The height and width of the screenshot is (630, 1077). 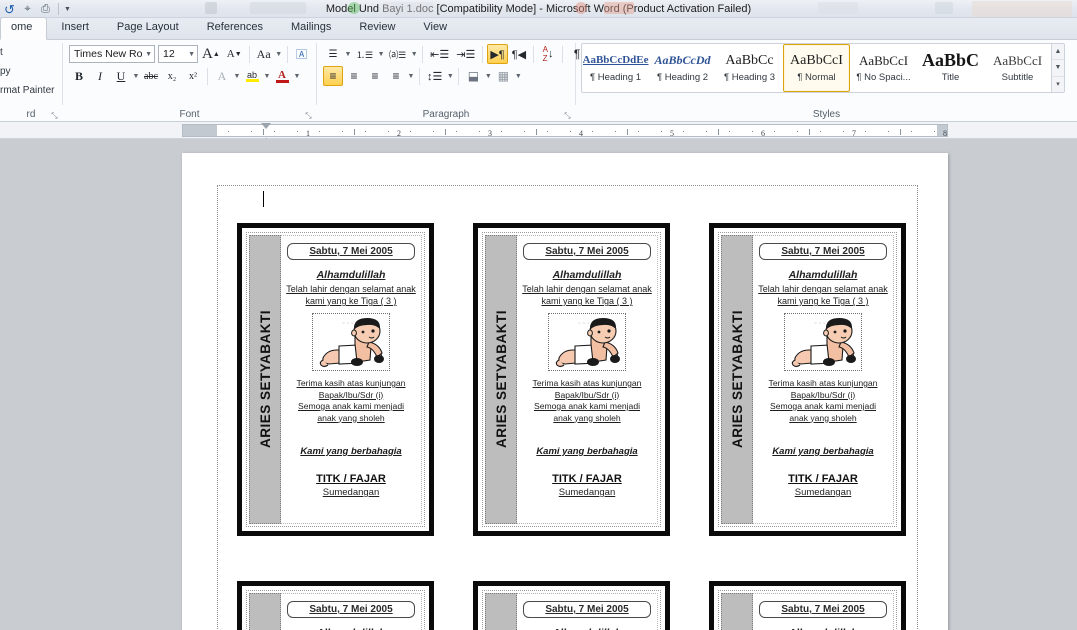 What do you see at coordinates (1058, 84) in the screenshot?
I see `more-styles-icon: ▾` at bounding box center [1058, 84].